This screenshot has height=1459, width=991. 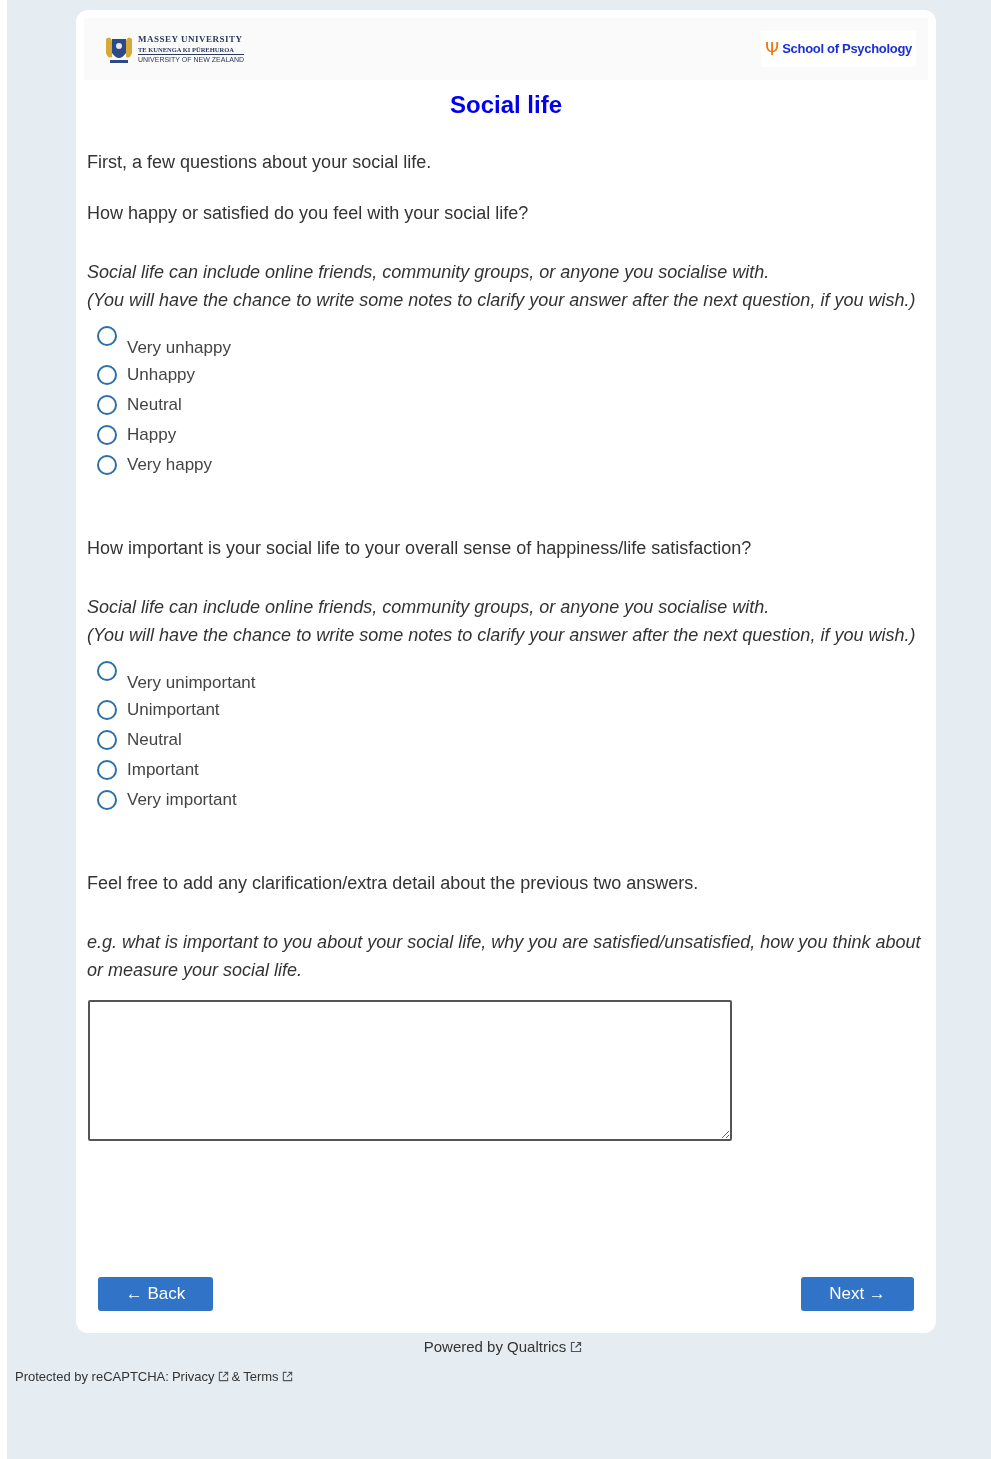 What do you see at coordinates (420, 548) in the screenshot?
I see `question-text: How important is your social life to your overall sense of happiness/life satisfaction?` at bounding box center [420, 548].